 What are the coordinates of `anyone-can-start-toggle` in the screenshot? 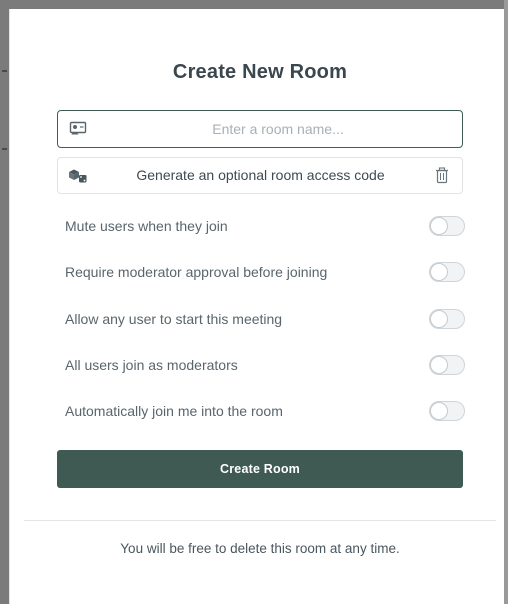 It's located at (447, 319).